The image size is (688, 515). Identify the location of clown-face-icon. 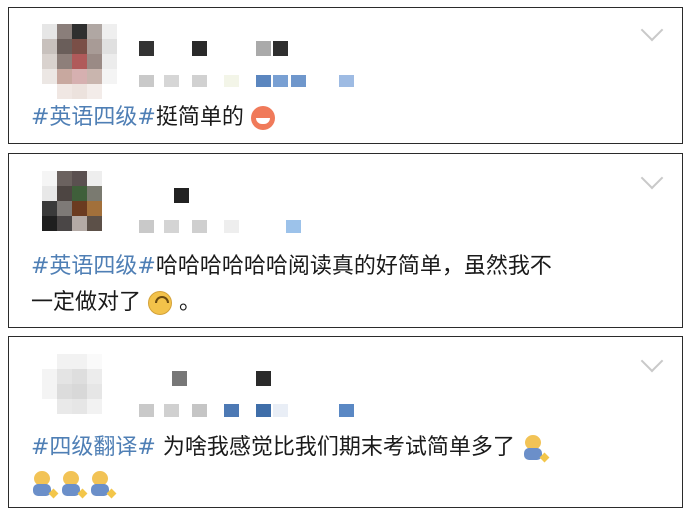
(262, 118).